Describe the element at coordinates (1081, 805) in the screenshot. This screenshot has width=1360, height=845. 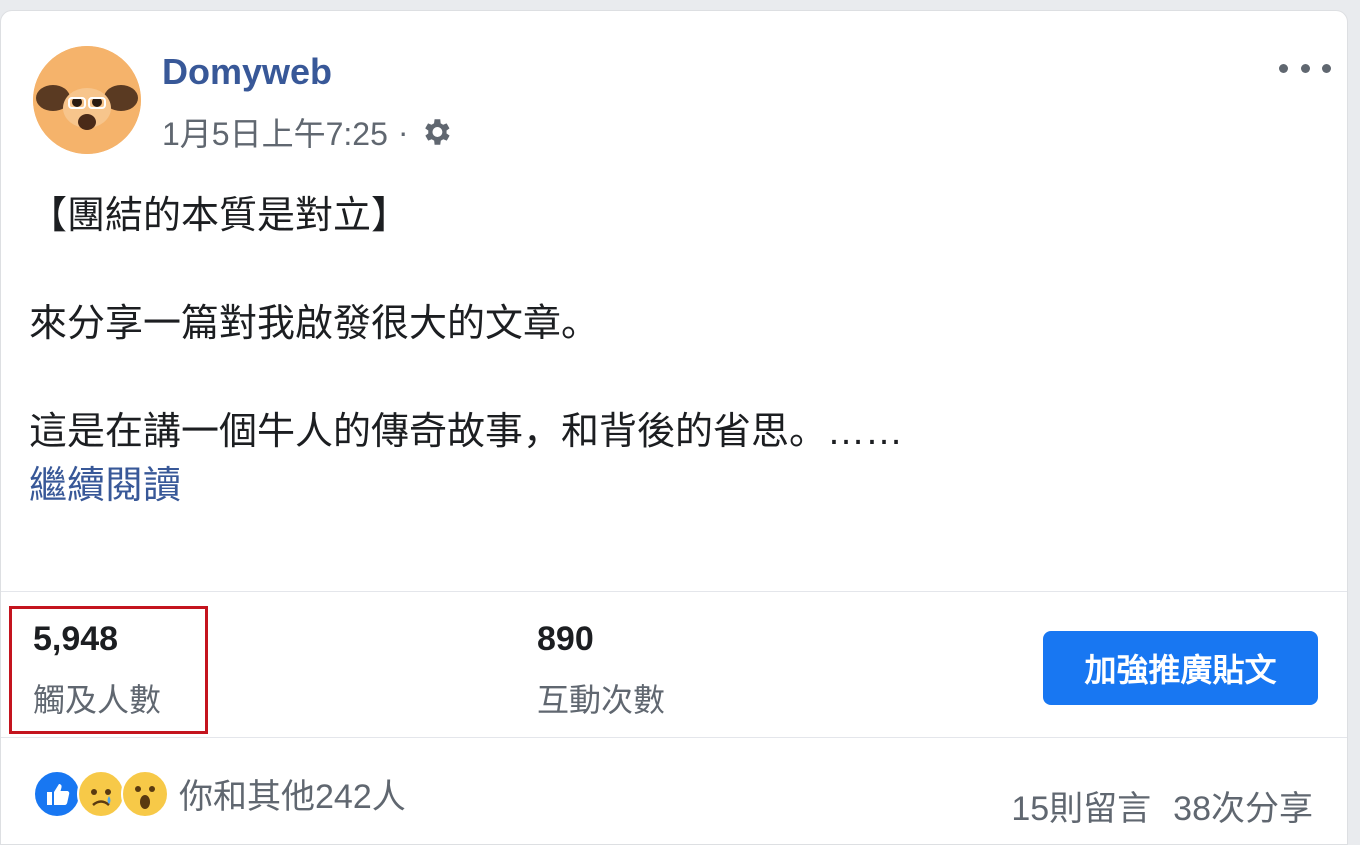
I see `comments-count-link: 15則留言` at that location.